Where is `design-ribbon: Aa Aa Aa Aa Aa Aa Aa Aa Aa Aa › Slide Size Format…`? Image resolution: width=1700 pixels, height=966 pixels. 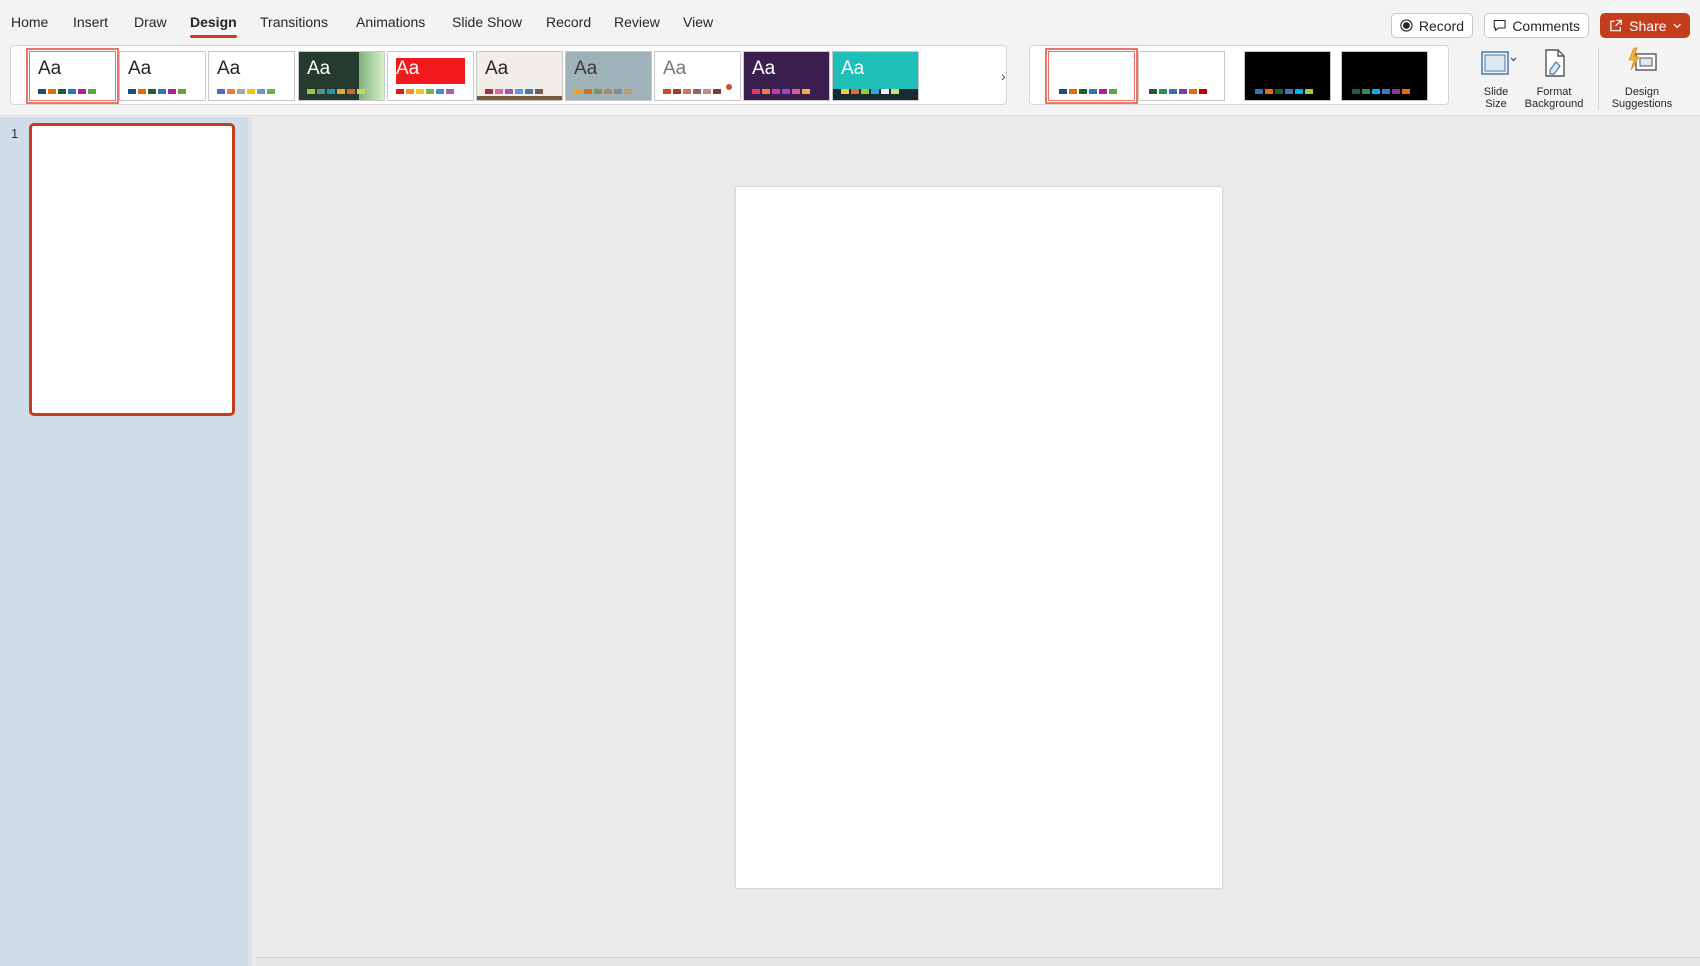 design-ribbon: Aa Aa Aa Aa Aa Aa Aa Aa Aa Aa › Slide Size Format… is located at coordinates (850, 80).